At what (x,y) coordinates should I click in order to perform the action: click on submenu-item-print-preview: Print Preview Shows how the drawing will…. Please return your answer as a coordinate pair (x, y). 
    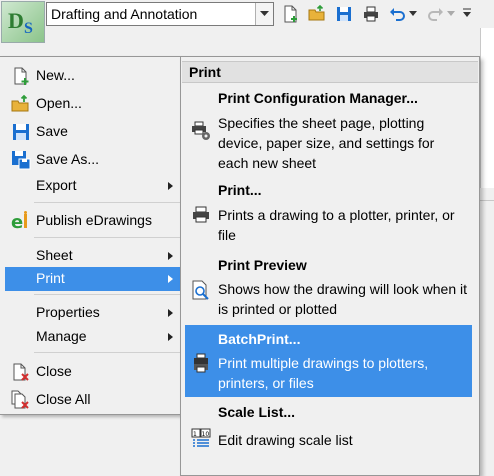
    Looking at the image, I should click on (328, 288).